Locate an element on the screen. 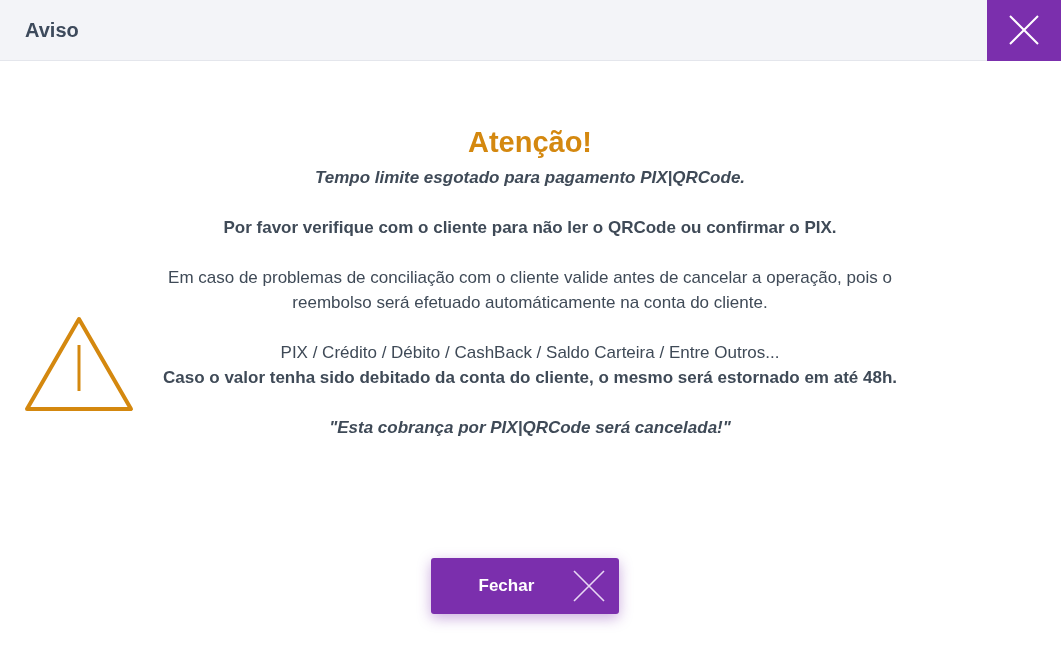 Image resolution: width=1061 pixels, height=647 pixels. message-text: Tempo limite esgotado para pagamento PIX|QRCode. is located at coordinates (530, 178).